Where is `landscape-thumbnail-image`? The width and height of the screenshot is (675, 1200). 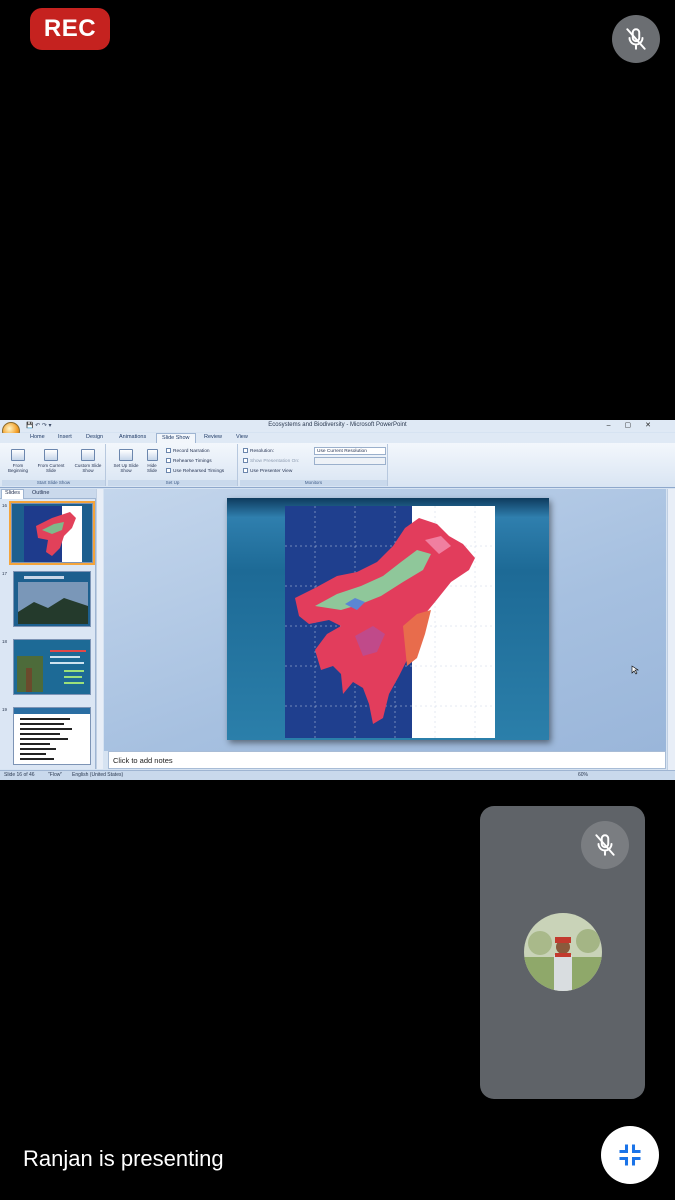
landscape-thumbnail-image is located at coordinates (52, 599).